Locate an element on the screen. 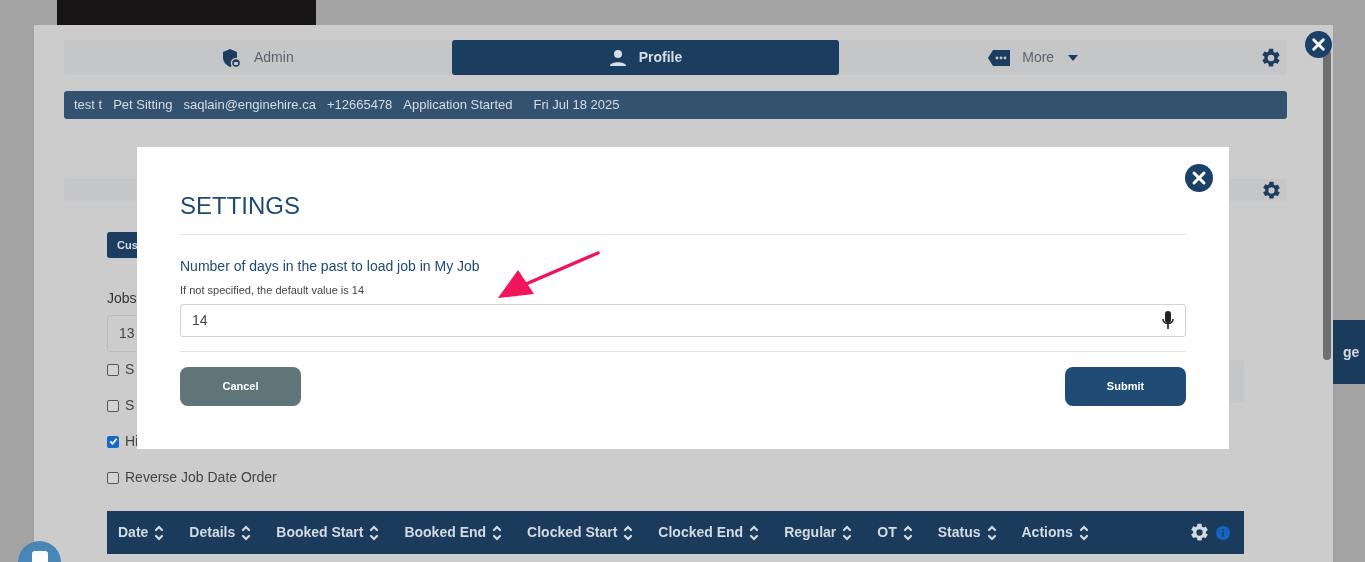 The height and width of the screenshot is (562, 1365). column-header: OT is located at coordinates (887, 532).